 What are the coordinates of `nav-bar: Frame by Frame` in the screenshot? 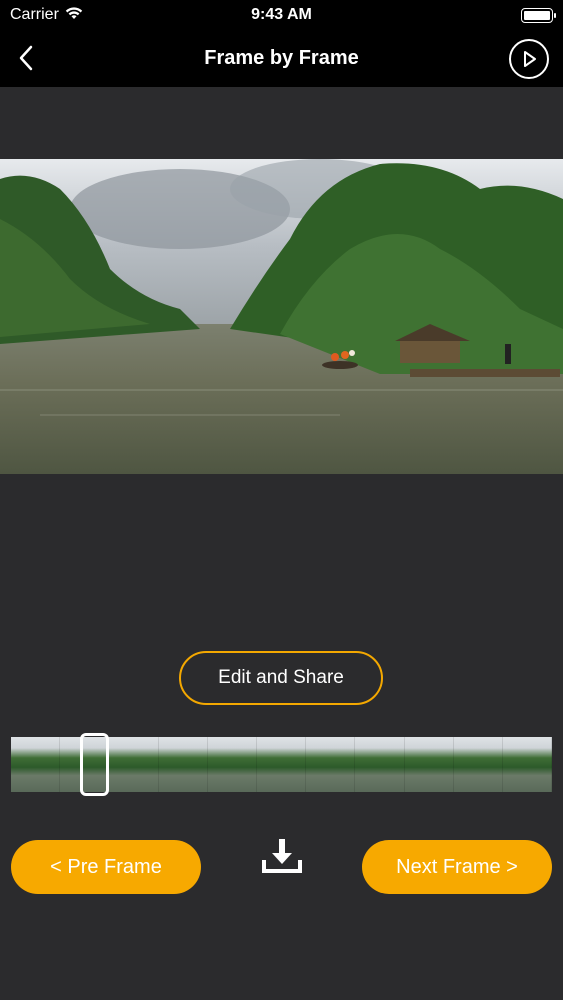 It's located at (281, 58).